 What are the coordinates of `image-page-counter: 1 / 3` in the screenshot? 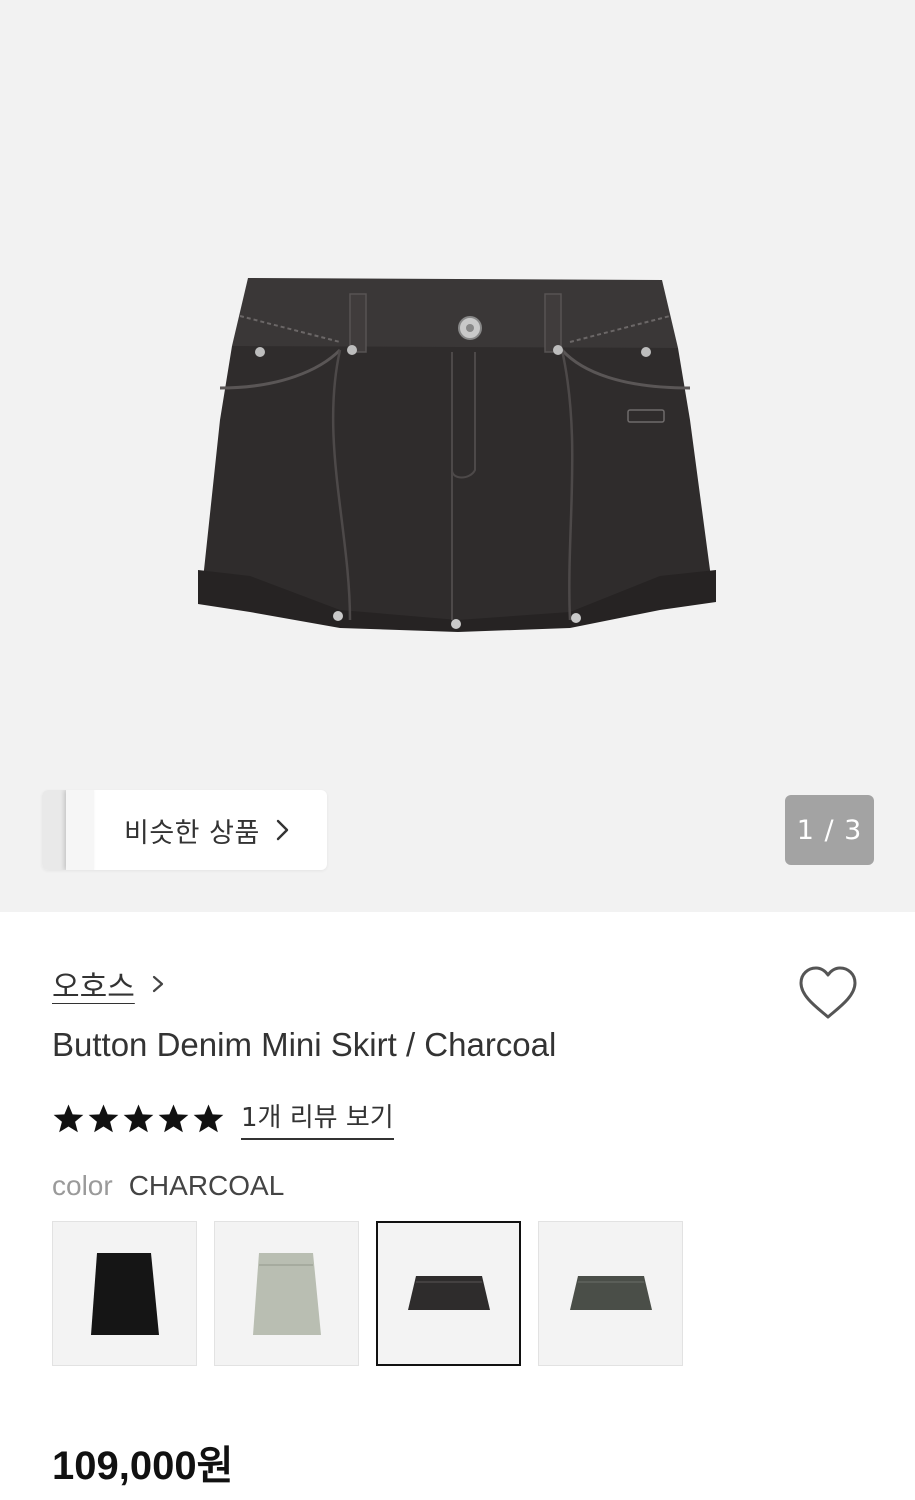 It's located at (829, 830).